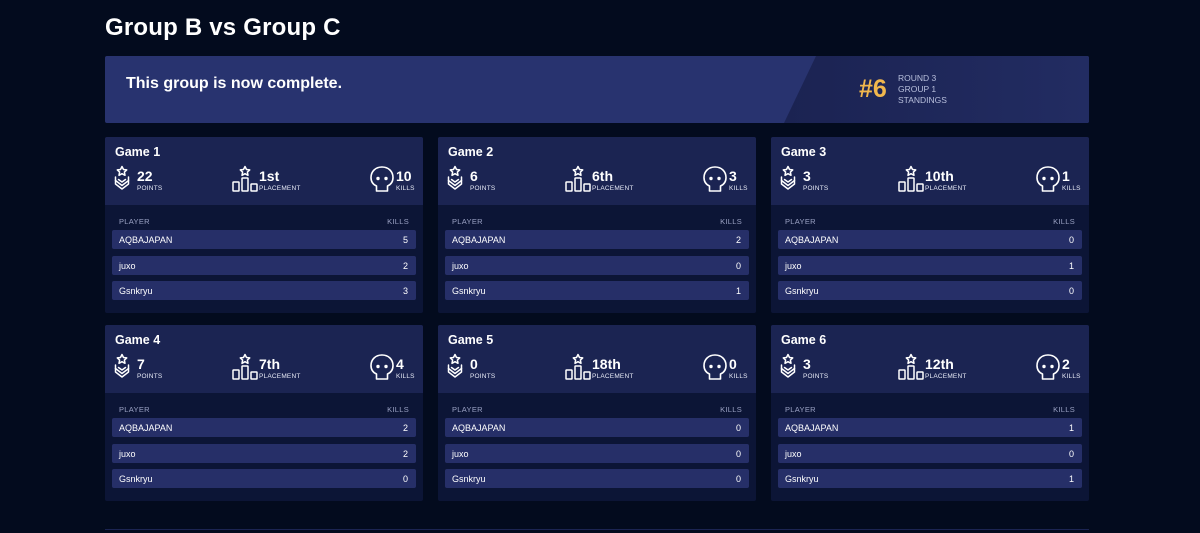 The image size is (1200, 533). I want to click on kills-value: 0, so click(733, 364).